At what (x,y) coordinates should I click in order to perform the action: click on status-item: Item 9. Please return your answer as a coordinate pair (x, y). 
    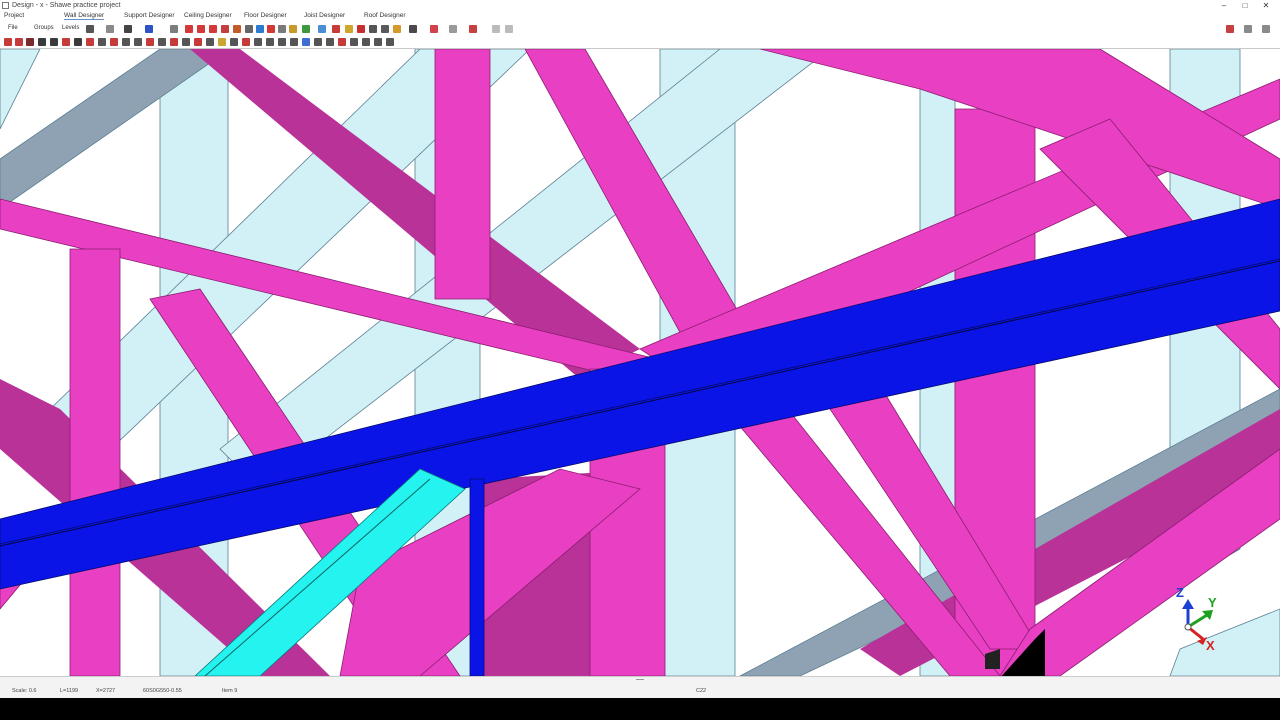
    Looking at the image, I should click on (230, 691).